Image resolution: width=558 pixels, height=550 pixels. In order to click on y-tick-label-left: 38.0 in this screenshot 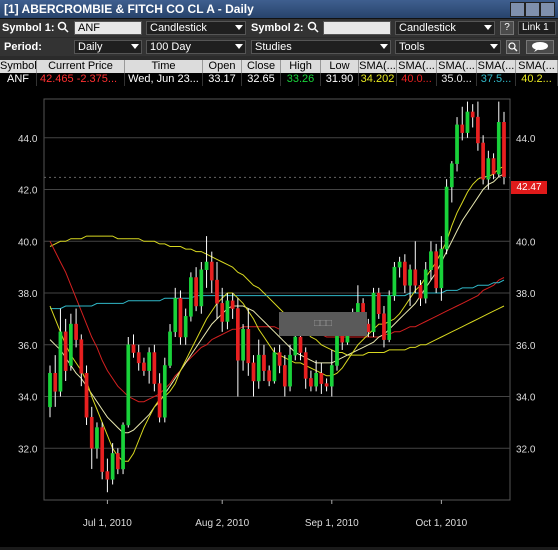, I will do `click(28, 294)`.